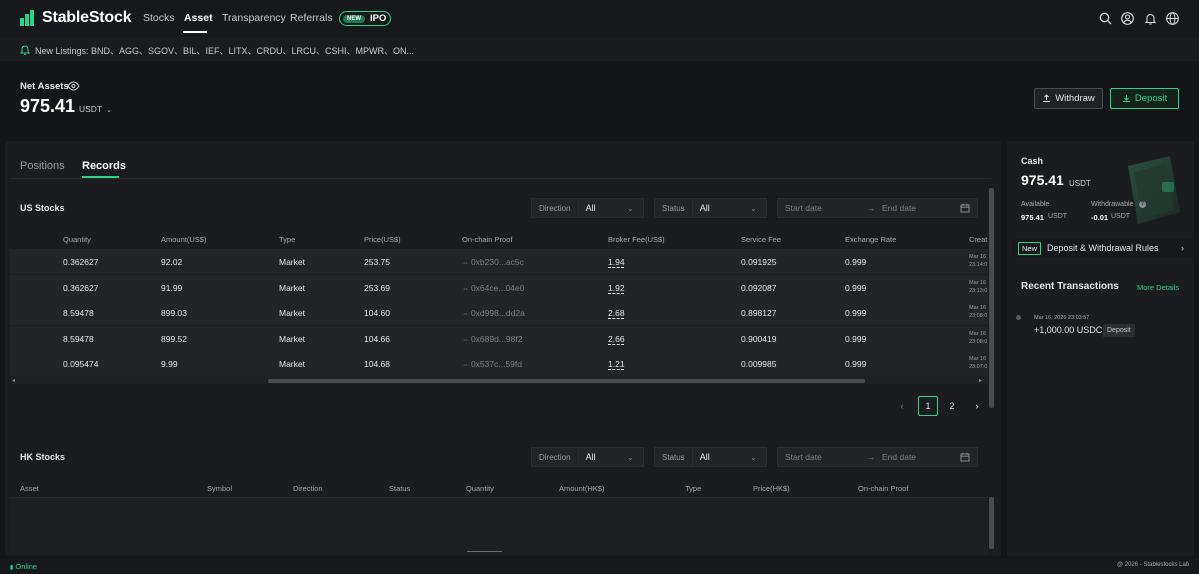 This screenshot has height=574, width=1199. I want to click on eye-icon, so click(73, 86).